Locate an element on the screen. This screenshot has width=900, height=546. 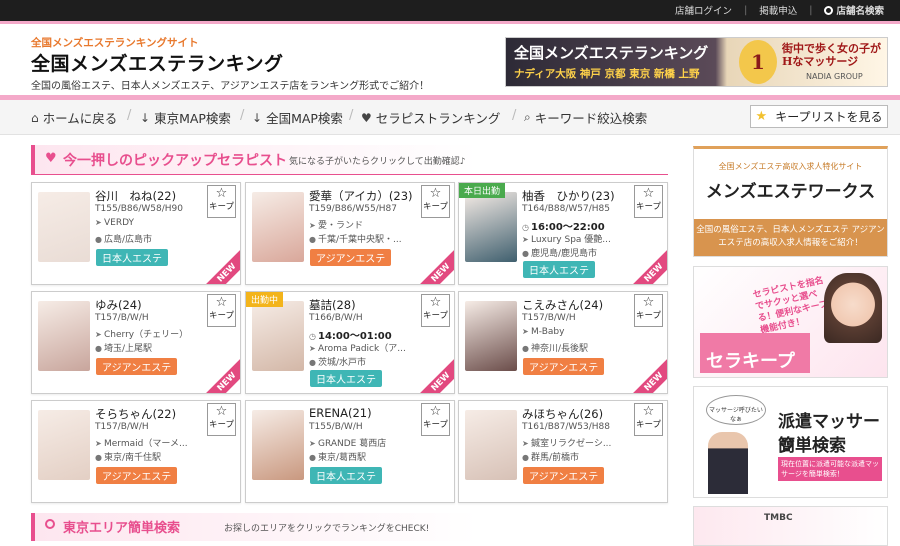
area-value: 群馬/前橋市 is located at coordinates (555, 458).